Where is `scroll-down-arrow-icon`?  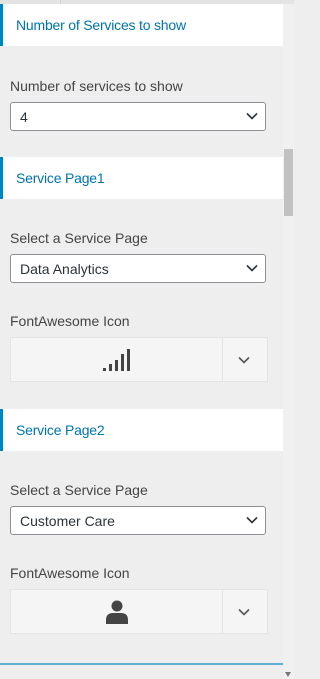 scroll-down-arrow-icon is located at coordinates (288, 674).